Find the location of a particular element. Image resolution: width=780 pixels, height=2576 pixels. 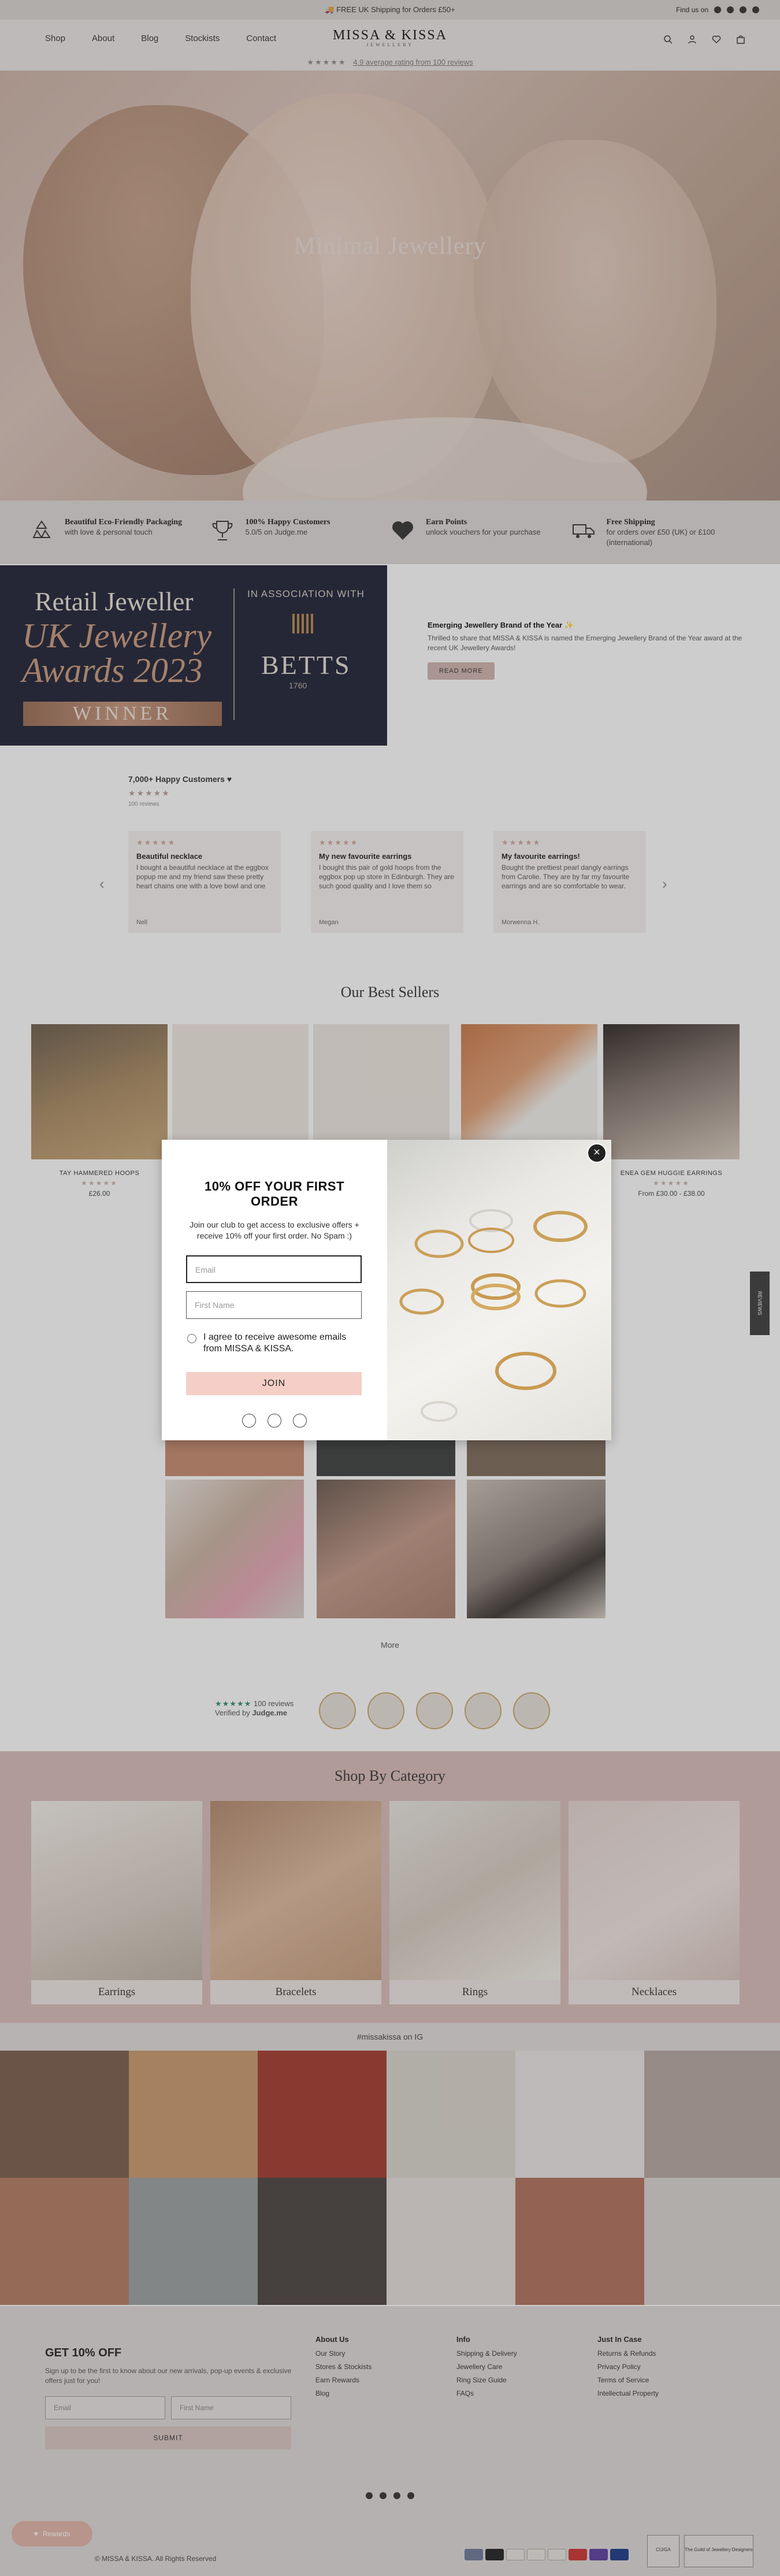

popup-name-input: First Name is located at coordinates (274, 1305).